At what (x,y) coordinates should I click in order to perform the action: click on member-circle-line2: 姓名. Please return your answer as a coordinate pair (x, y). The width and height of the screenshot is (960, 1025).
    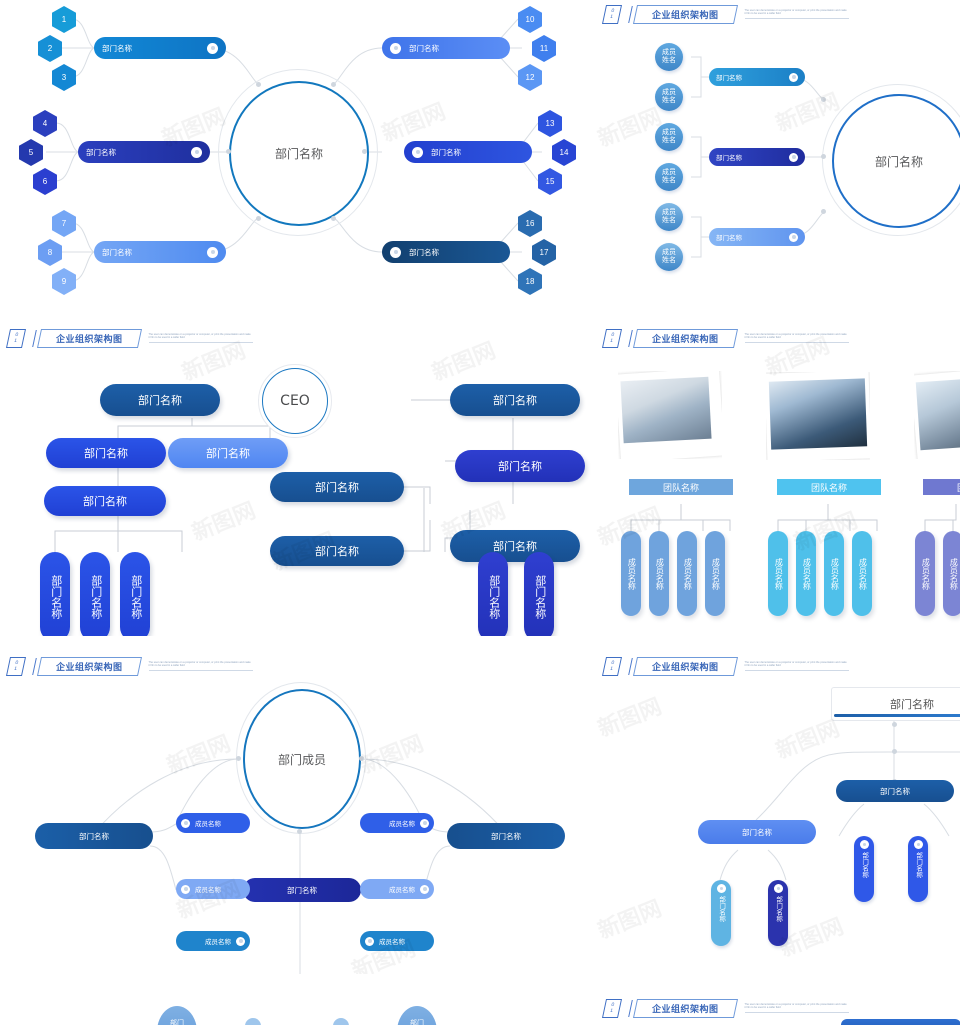
    Looking at the image, I should click on (669, 220).